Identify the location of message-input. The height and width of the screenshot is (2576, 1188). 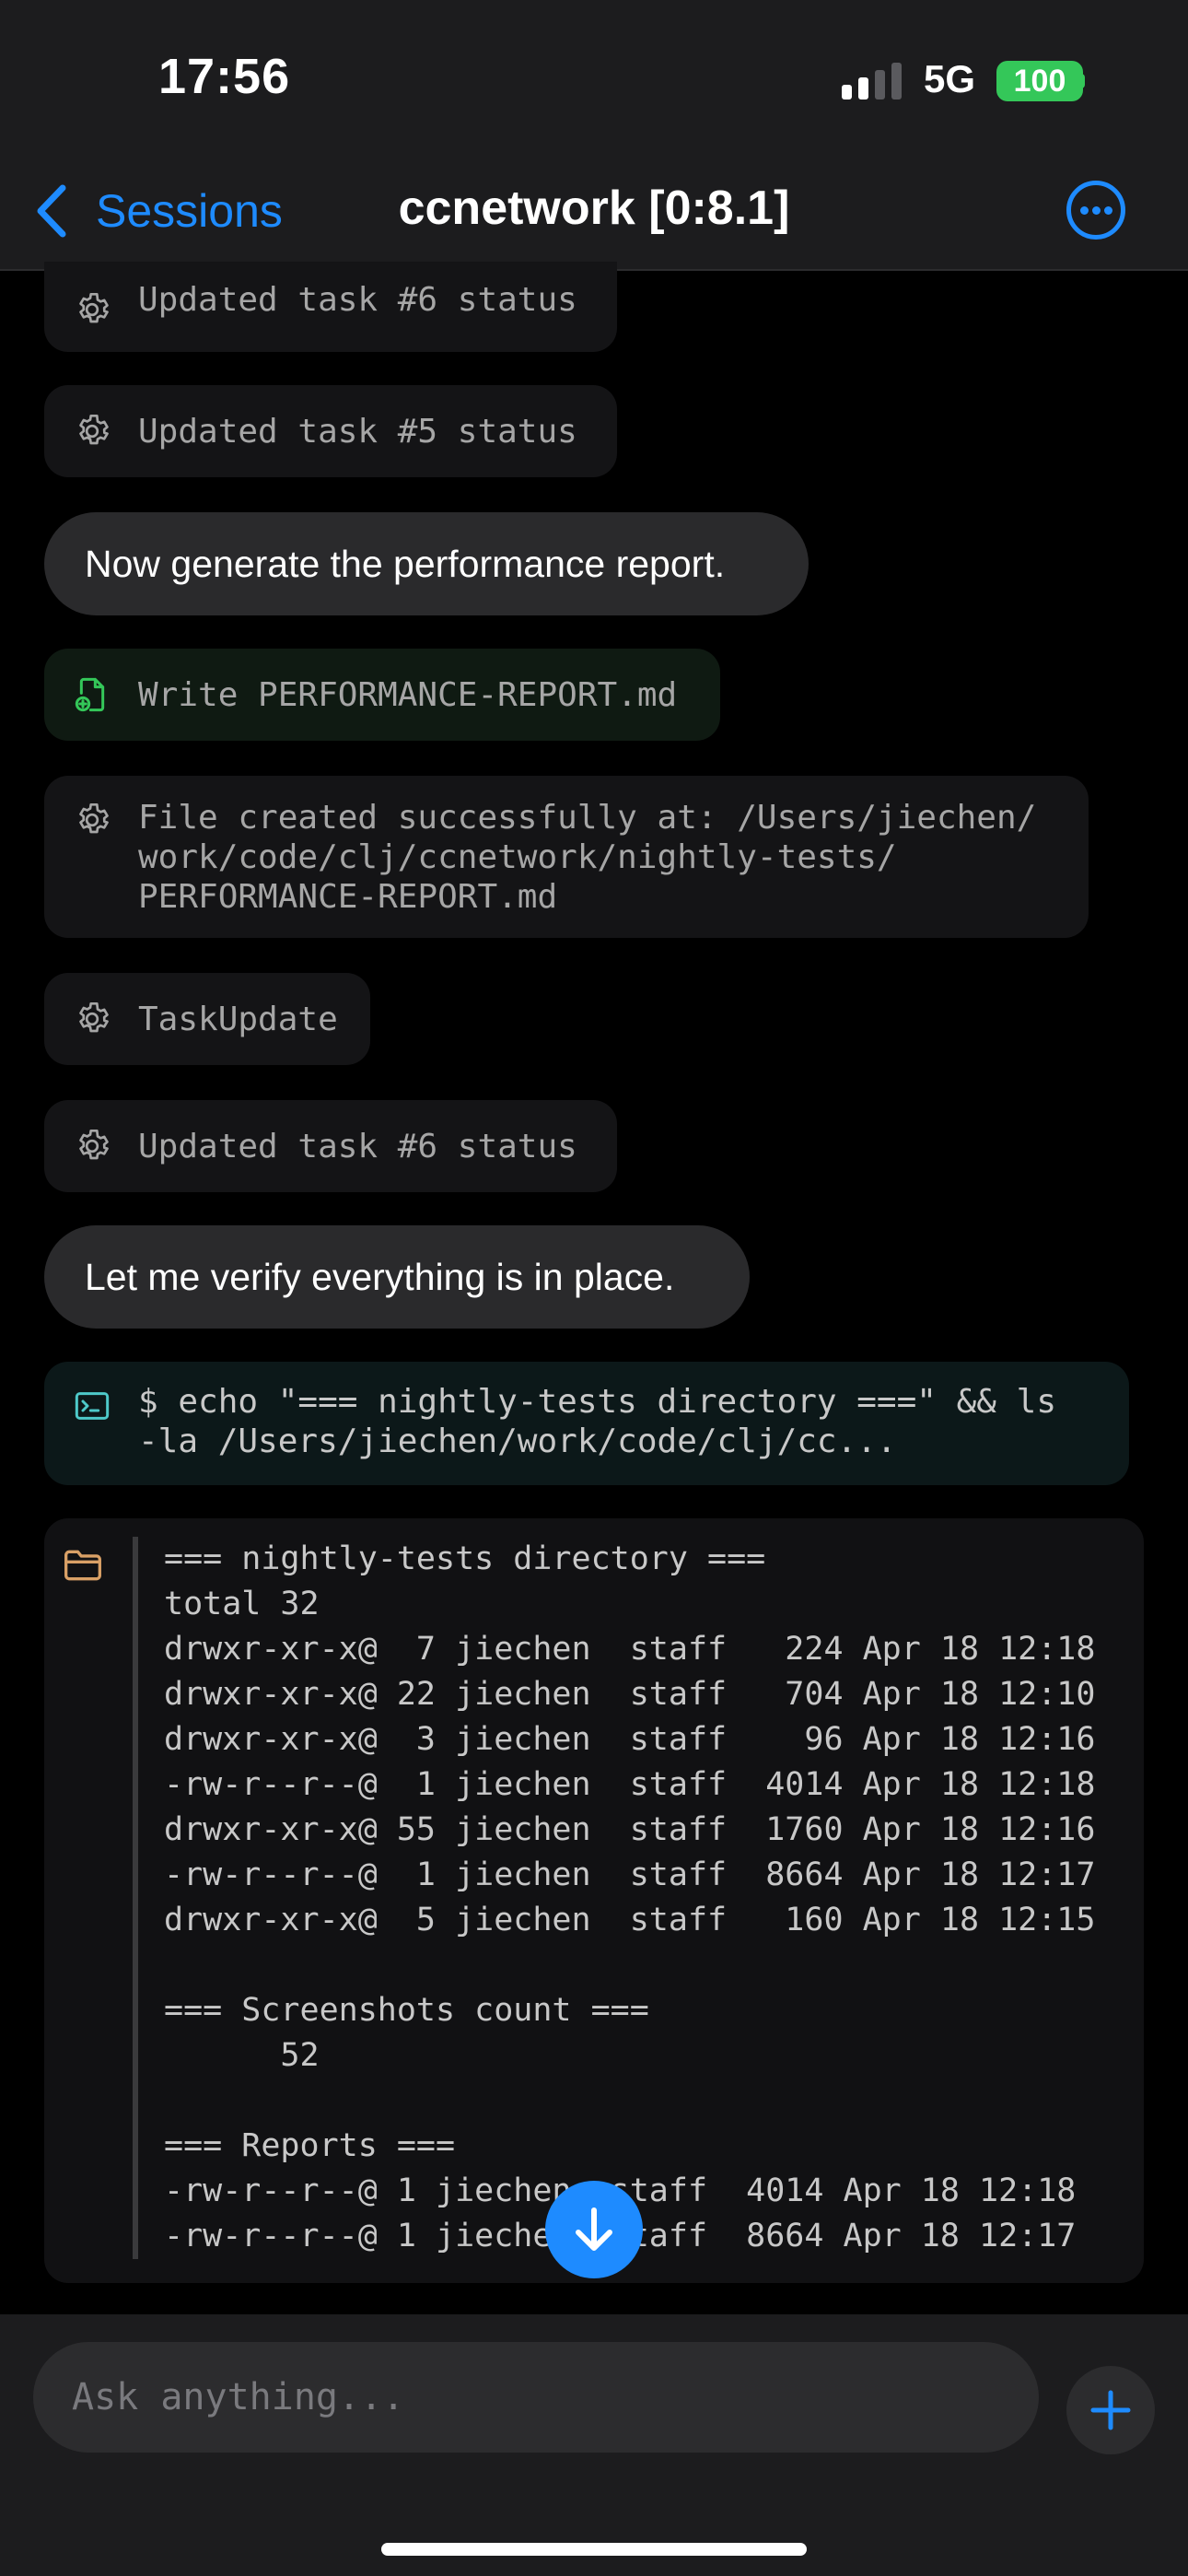
(536, 2397).